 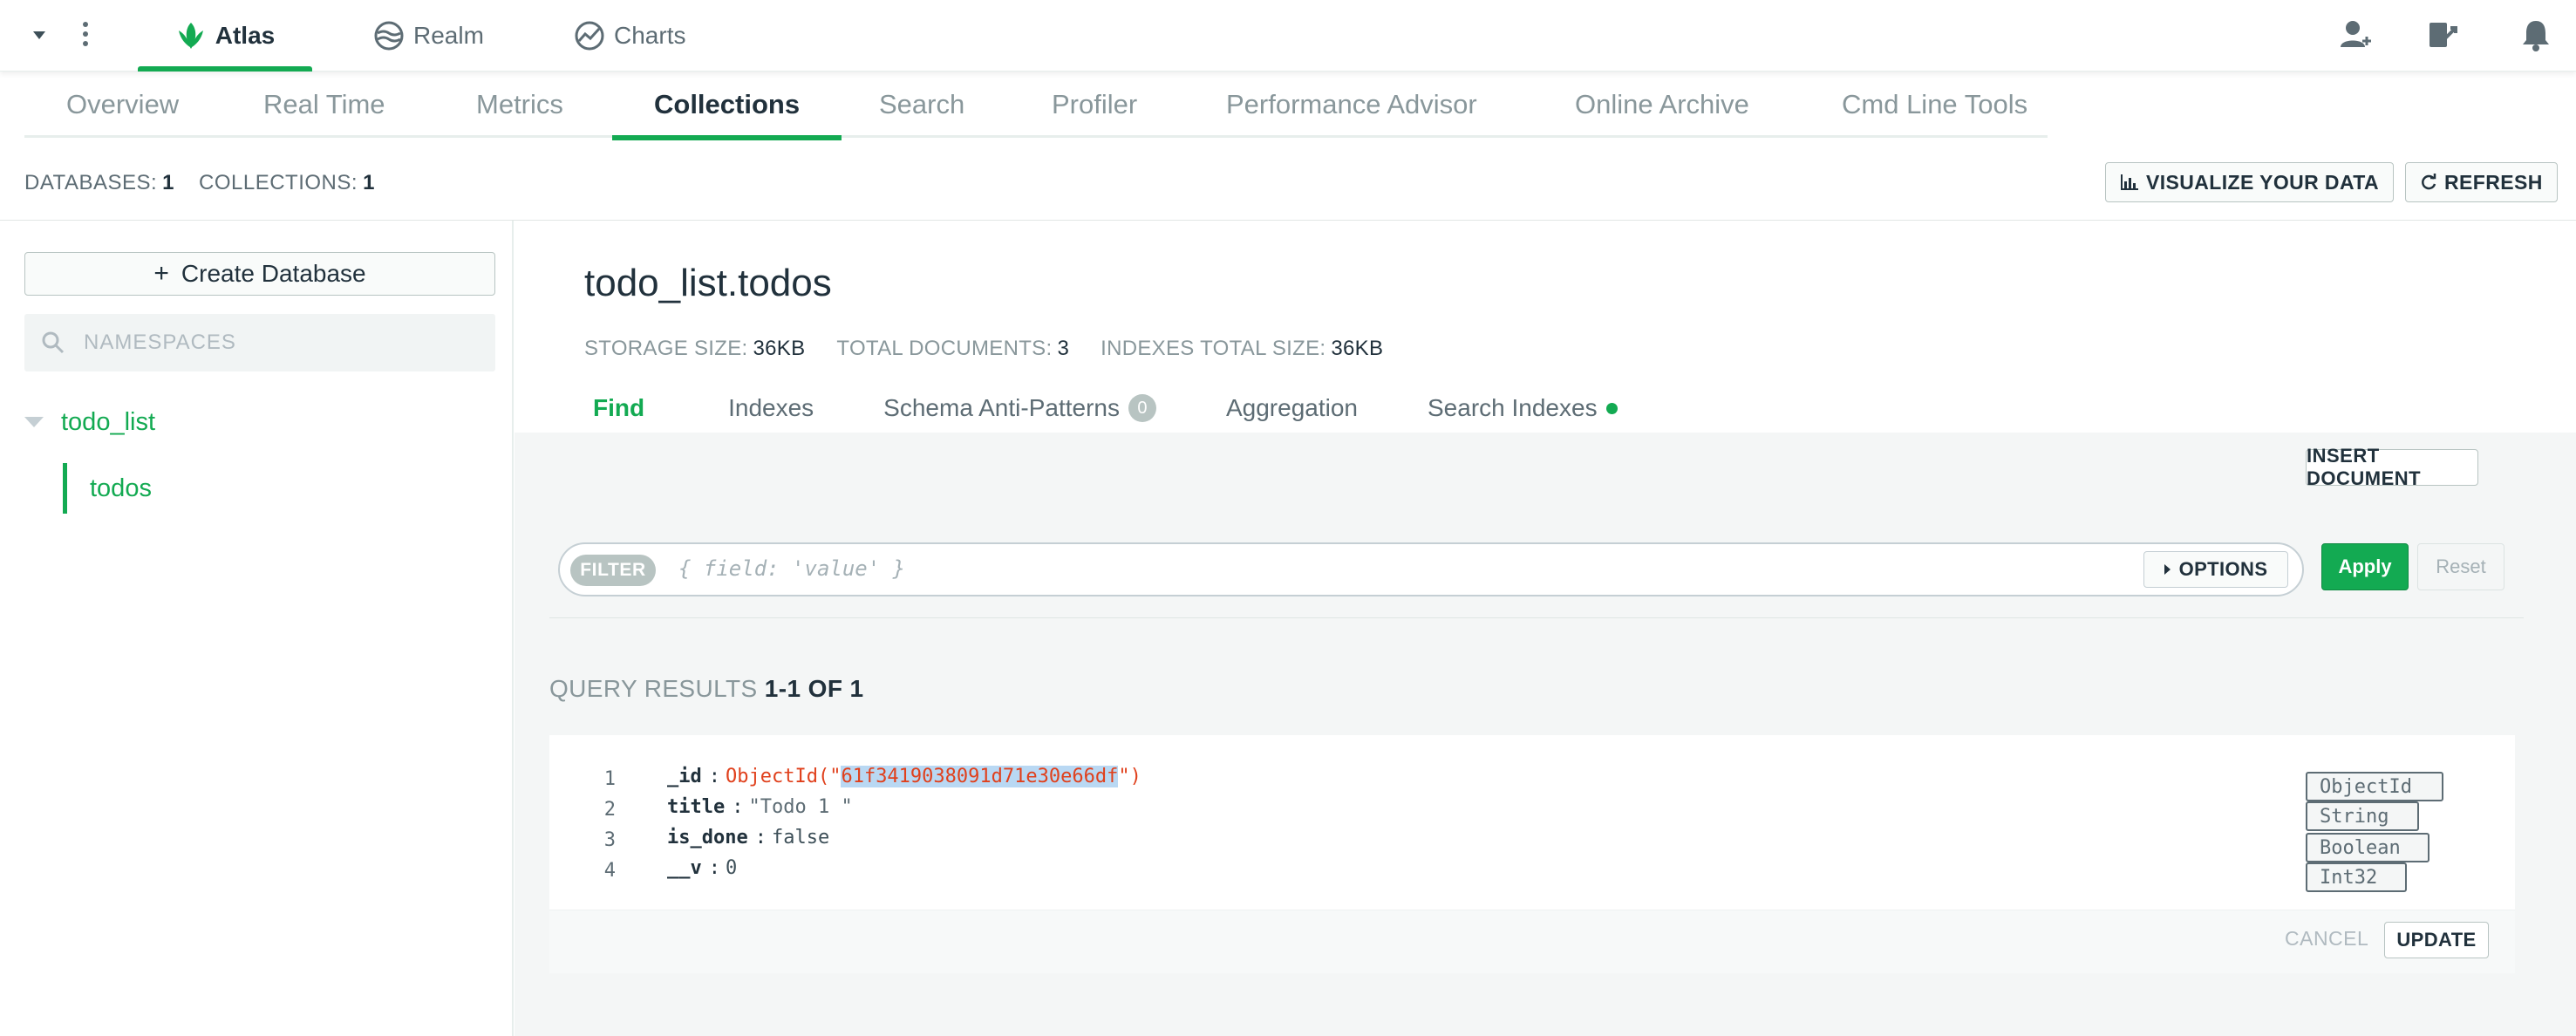 I want to click on nav-profiler: Profiler, so click(x=1095, y=105).